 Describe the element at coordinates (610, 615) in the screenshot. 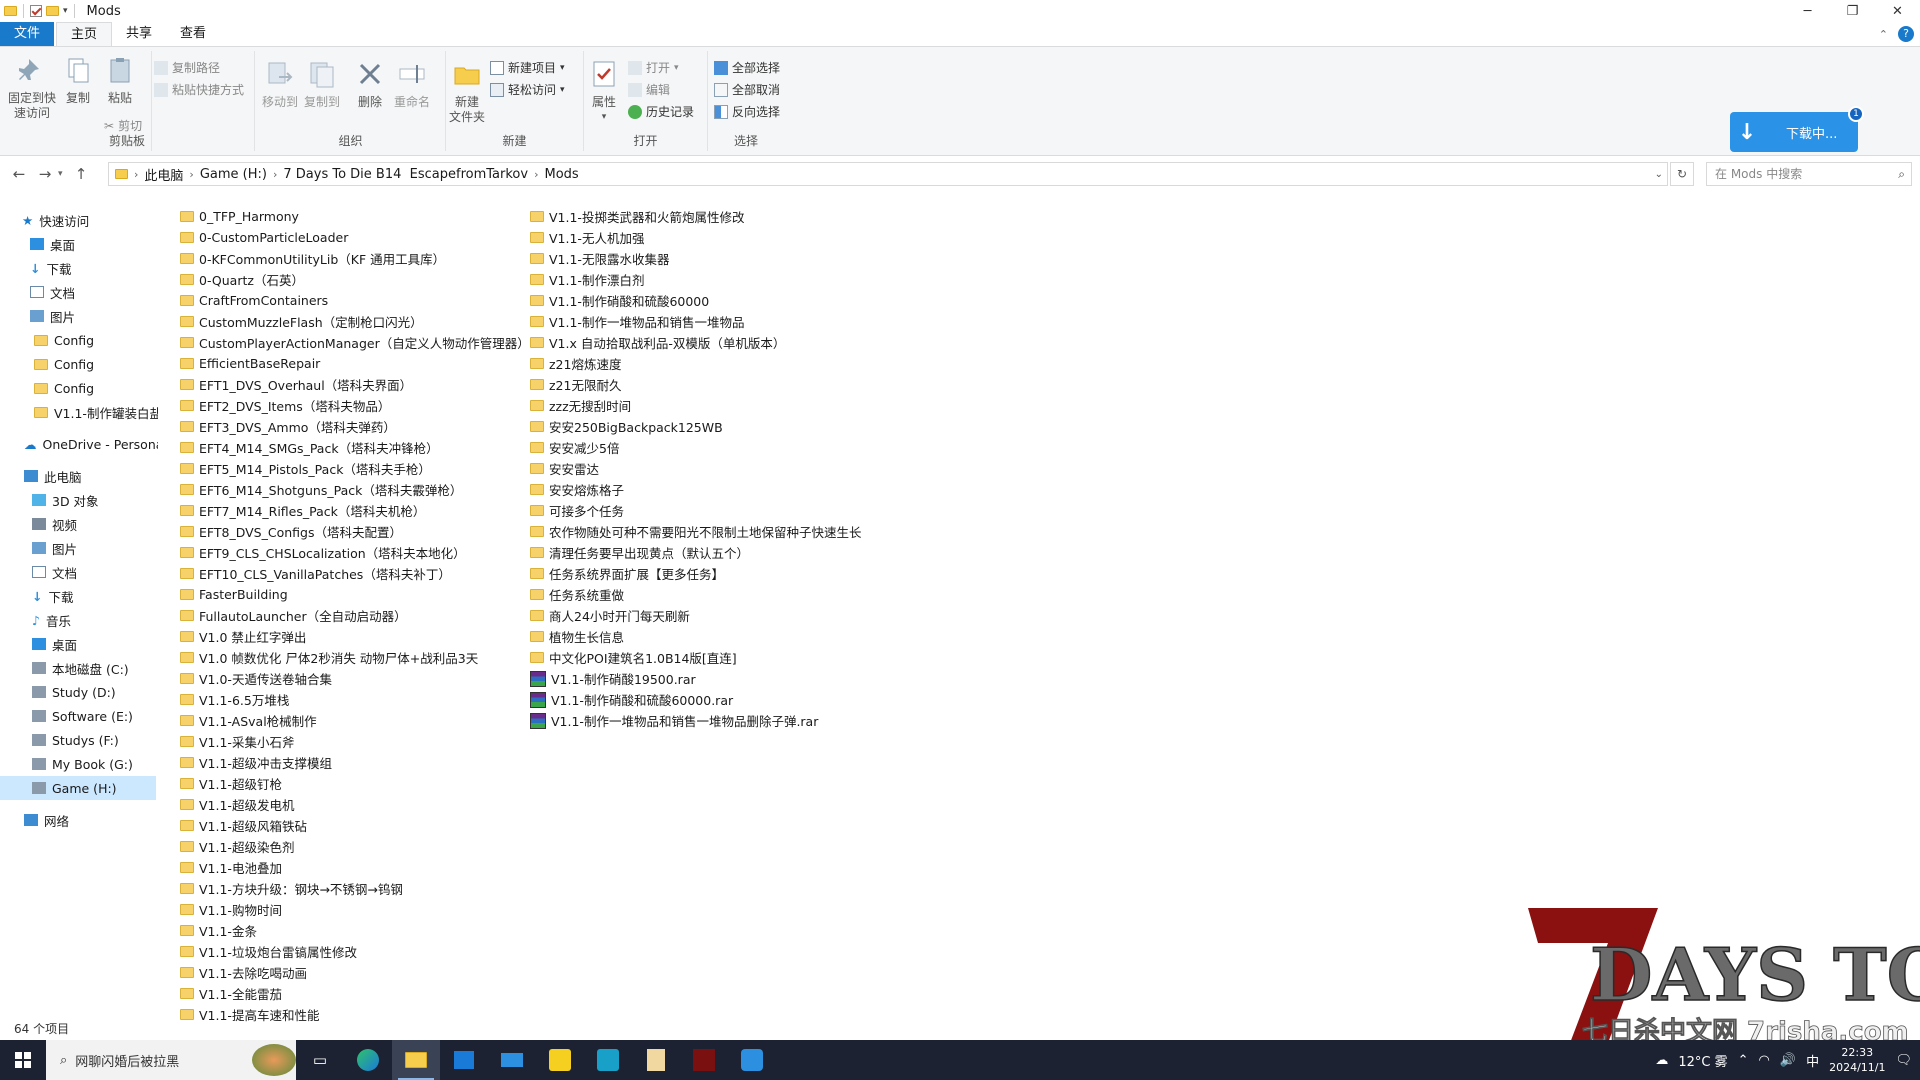

I see `file-item: 商人24小时开门每天刷新` at that location.